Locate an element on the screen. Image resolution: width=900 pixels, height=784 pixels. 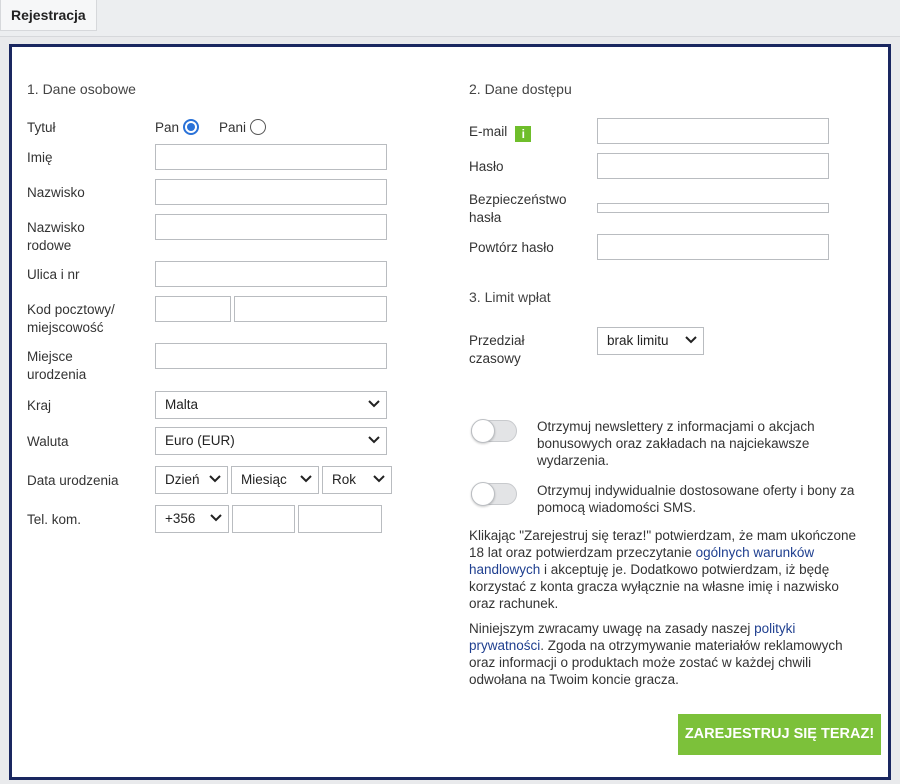
title-option-pani: Pani is located at coordinates (242, 128).